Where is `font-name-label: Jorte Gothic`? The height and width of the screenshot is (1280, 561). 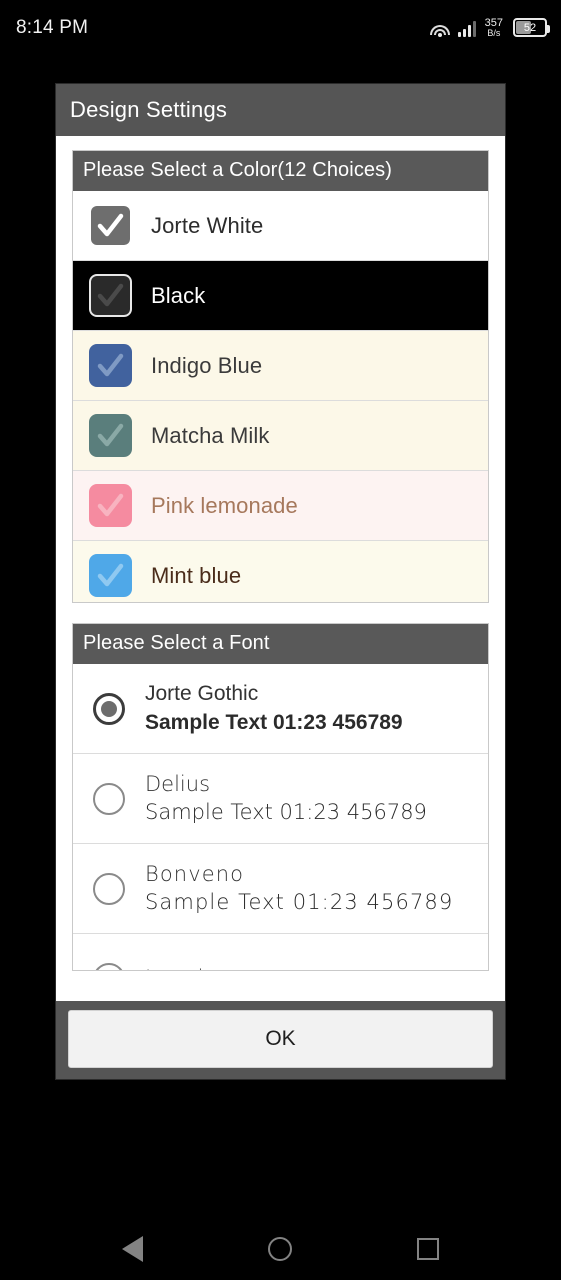 font-name-label: Jorte Gothic is located at coordinates (202, 693).